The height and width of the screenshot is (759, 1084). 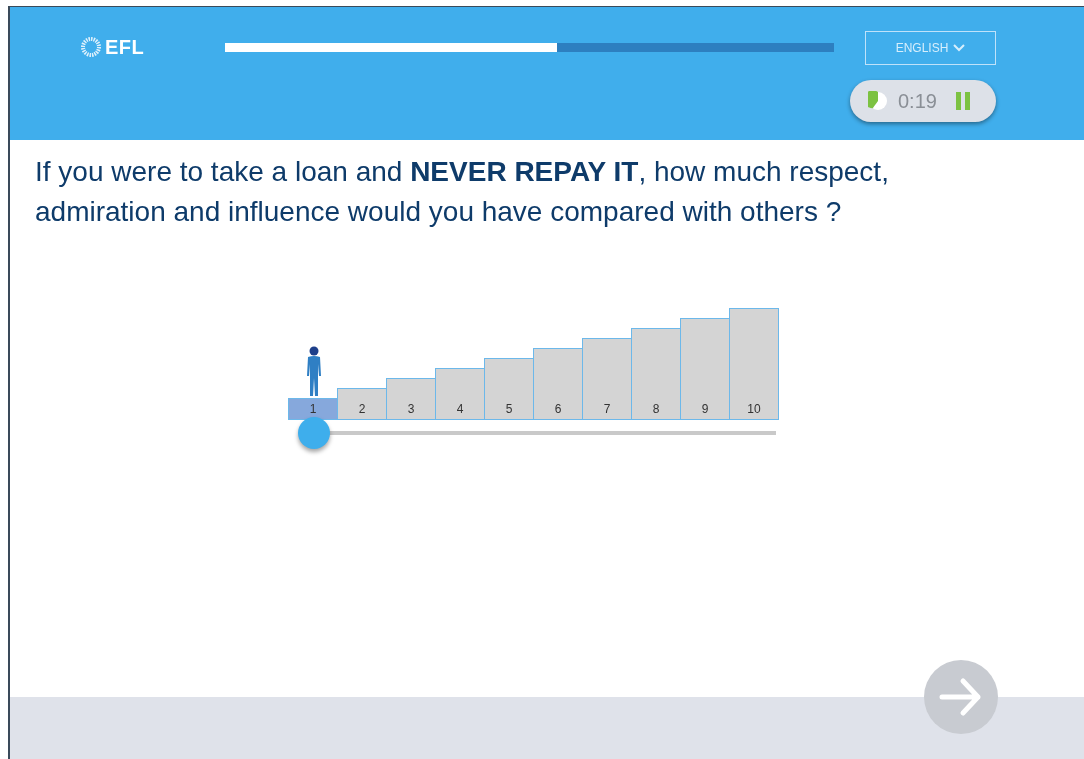 I want to click on scale-step: 1, so click(x=313, y=409).